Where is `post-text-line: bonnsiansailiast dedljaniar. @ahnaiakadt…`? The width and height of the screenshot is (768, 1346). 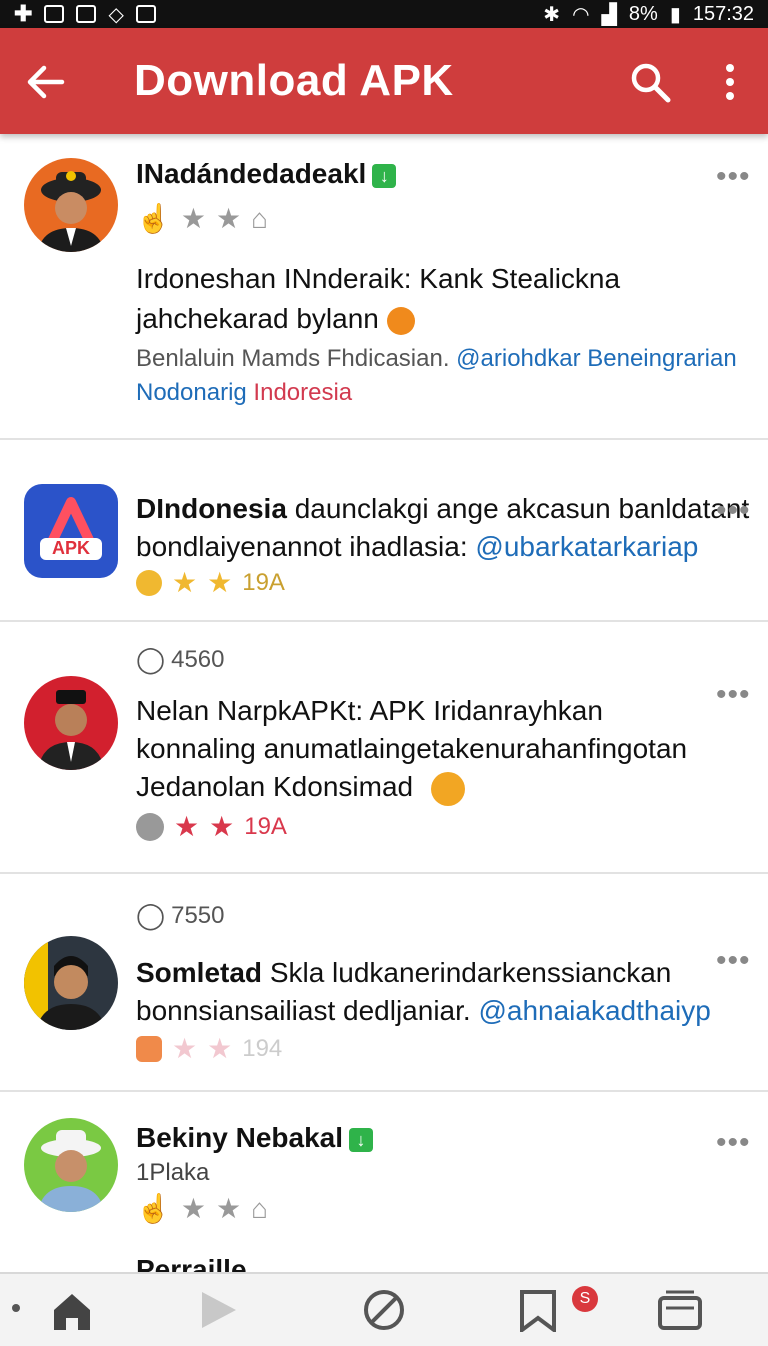
post-text-line: bonnsiansailiast dedljaniar. @ahnaiakadt… is located at coordinates (423, 1010).